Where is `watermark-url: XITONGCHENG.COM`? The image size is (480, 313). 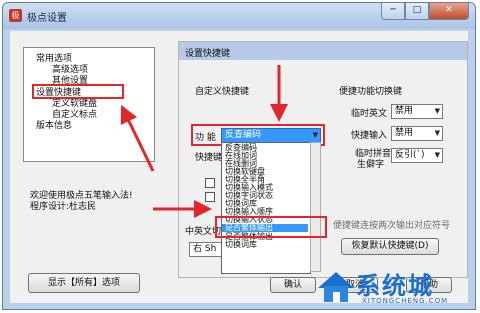
watermark-url: XITONGCHENG.COM is located at coordinates (405, 301).